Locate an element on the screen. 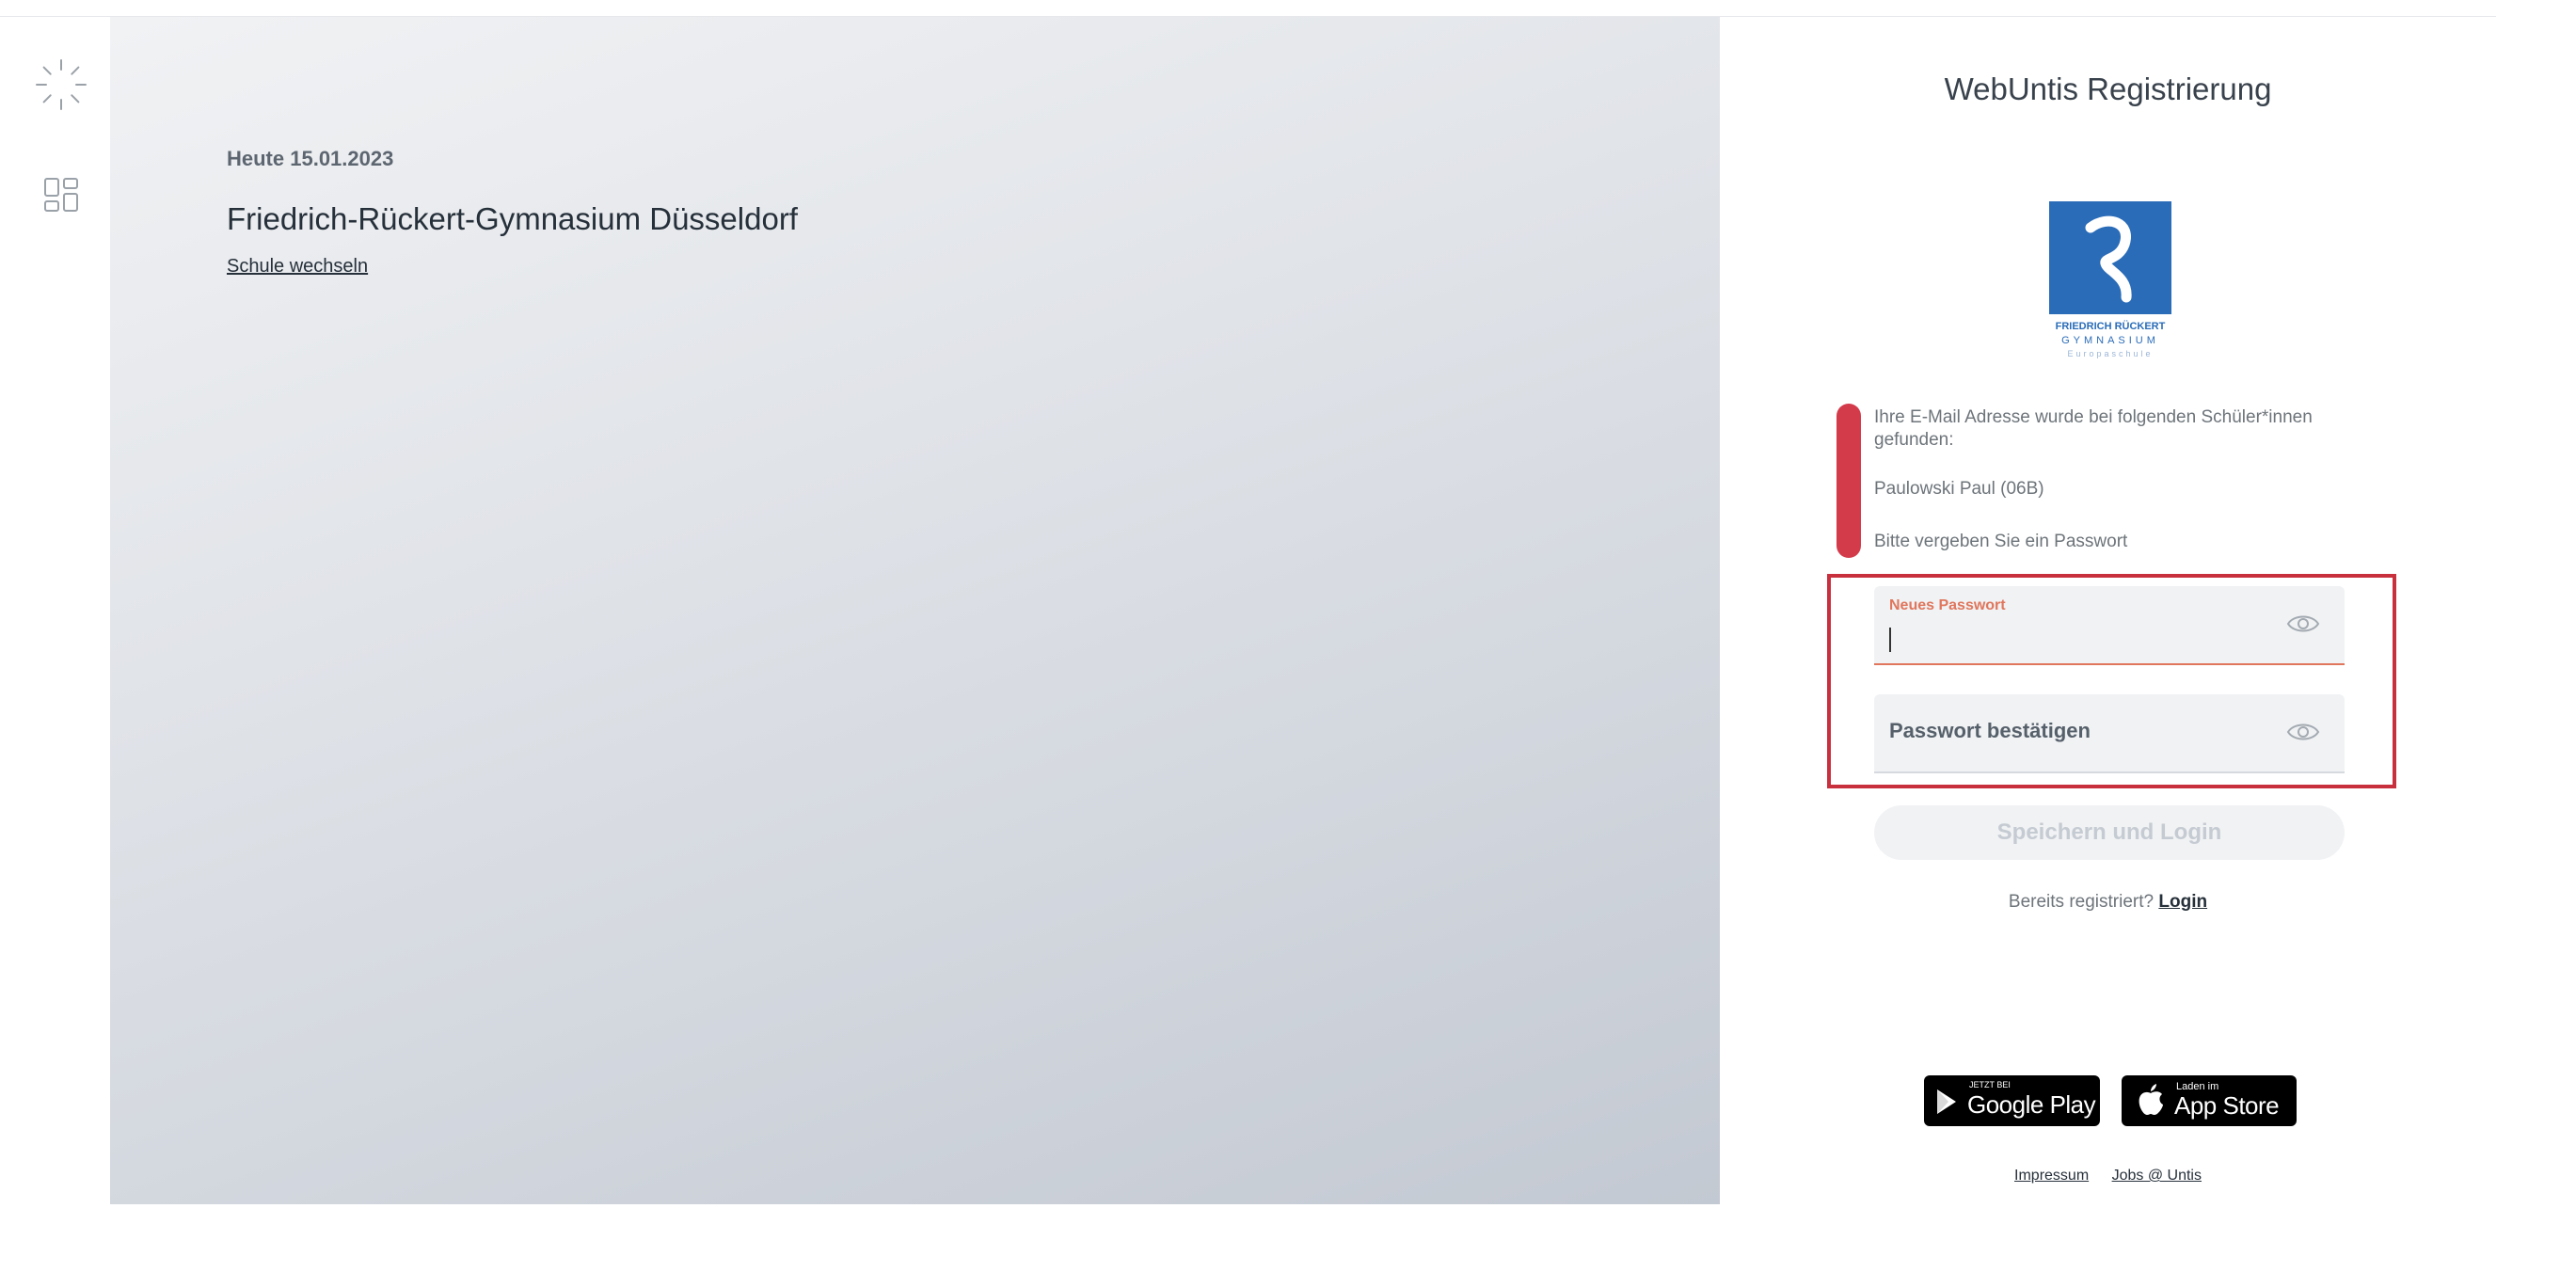 The image size is (2576, 1272). apps-grid-icon is located at coordinates (61, 195).